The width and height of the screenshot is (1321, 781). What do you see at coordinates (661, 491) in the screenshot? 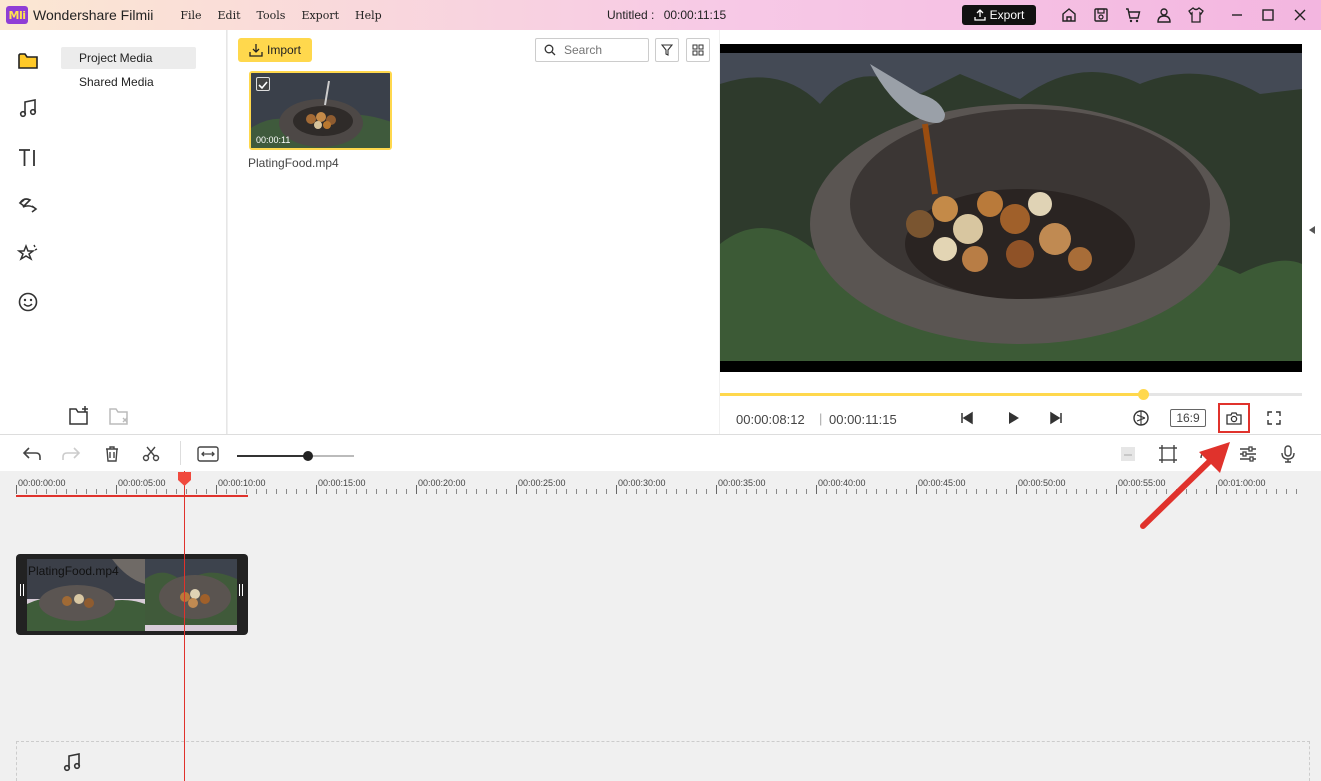
I see `ruler-minor-ticks` at bounding box center [661, 491].